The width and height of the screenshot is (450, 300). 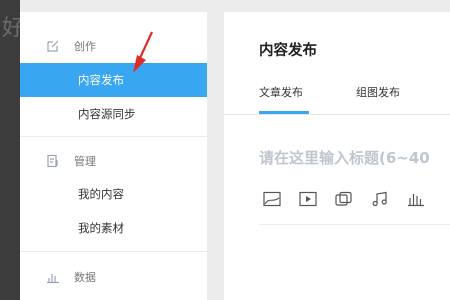 I want to click on sidebar-section-label: 管理, so click(x=85, y=161).